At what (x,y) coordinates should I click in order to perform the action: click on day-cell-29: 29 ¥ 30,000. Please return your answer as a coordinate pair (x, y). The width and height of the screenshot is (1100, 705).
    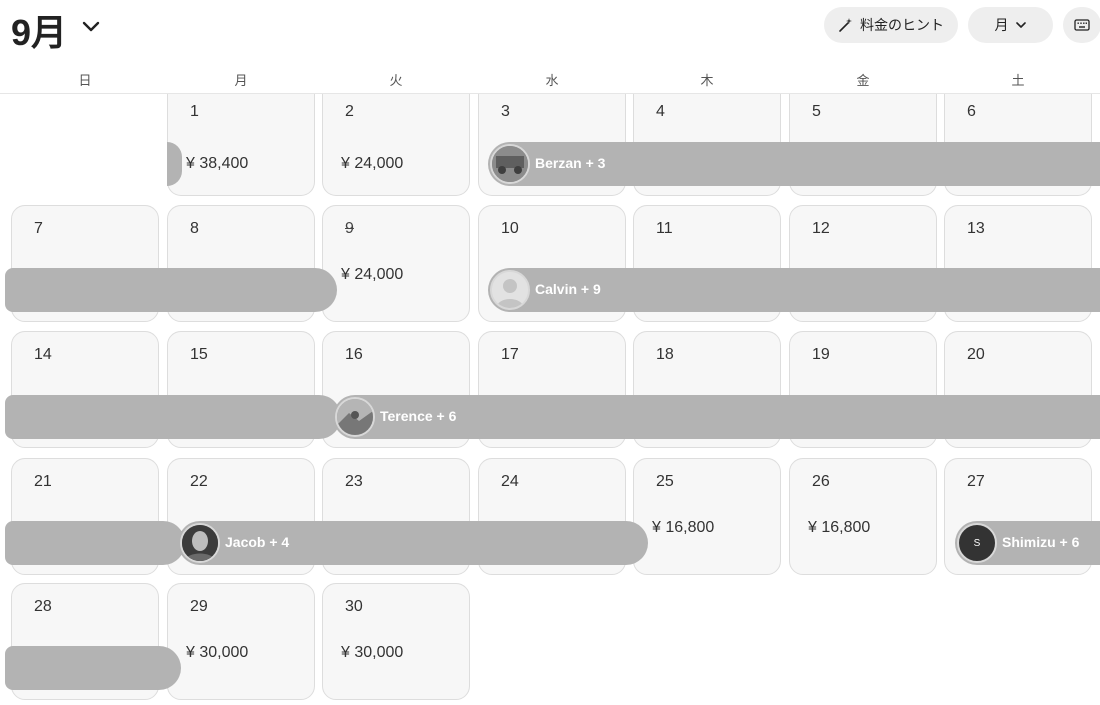
    Looking at the image, I should click on (241, 641).